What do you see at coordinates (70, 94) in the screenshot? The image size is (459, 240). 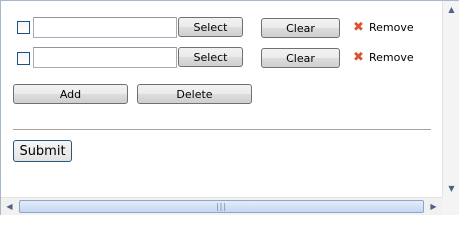 I see `add-button: Add` at bounding box center [70, 94].